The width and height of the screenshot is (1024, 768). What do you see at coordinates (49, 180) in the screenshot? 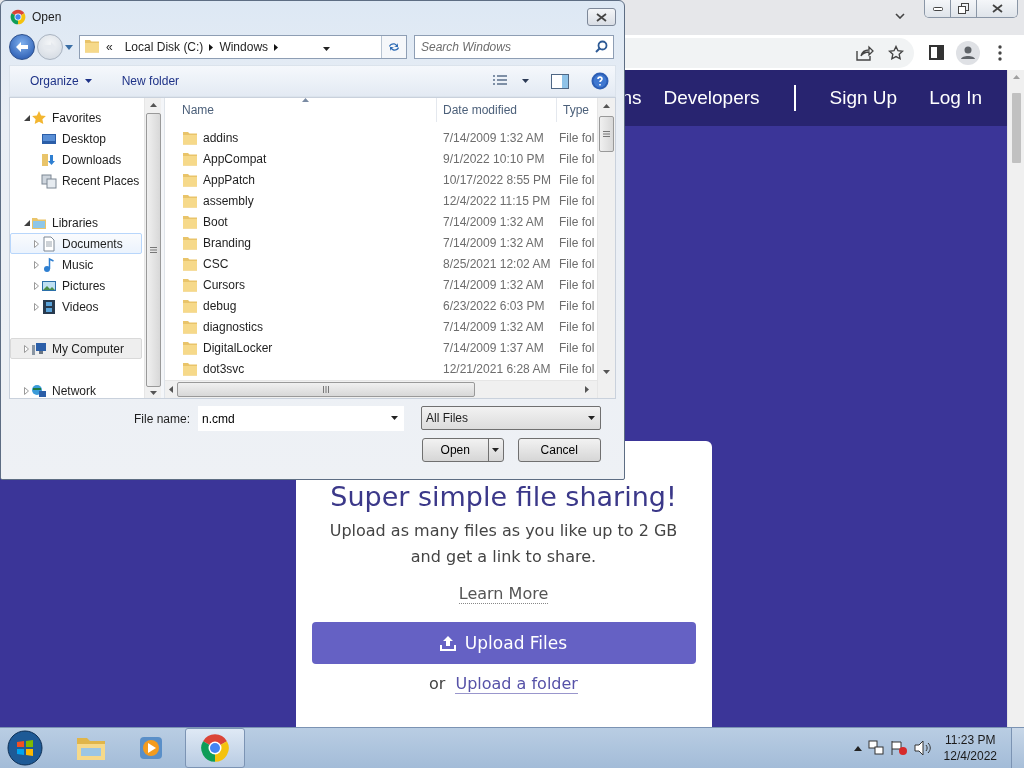
I see `recent-places-icon` at bounding box center [49, 180].